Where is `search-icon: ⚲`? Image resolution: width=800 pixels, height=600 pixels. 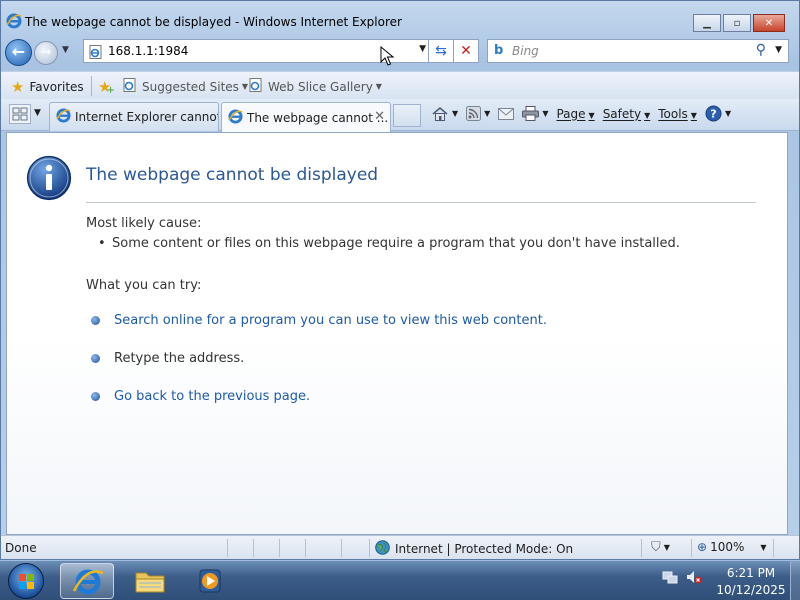
search-icon: ⚲ is located at coordinates (761, 50).